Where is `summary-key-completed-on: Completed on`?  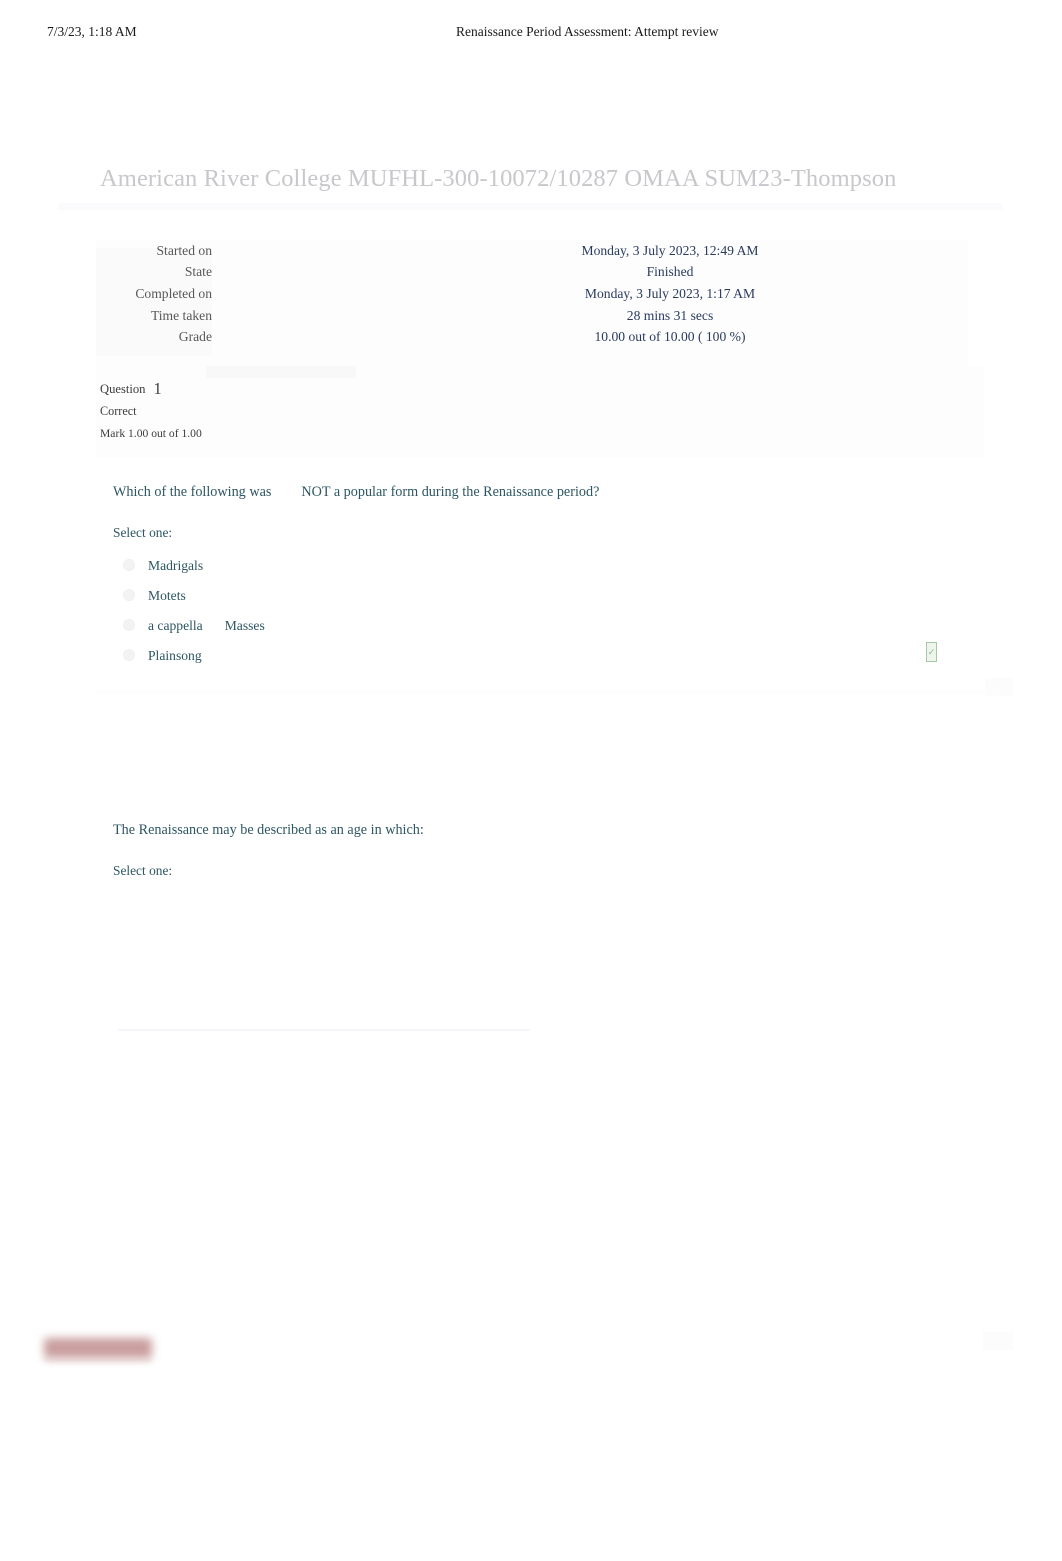
summary-key-completed-on: Completed on is located at coordinates (173, 293).